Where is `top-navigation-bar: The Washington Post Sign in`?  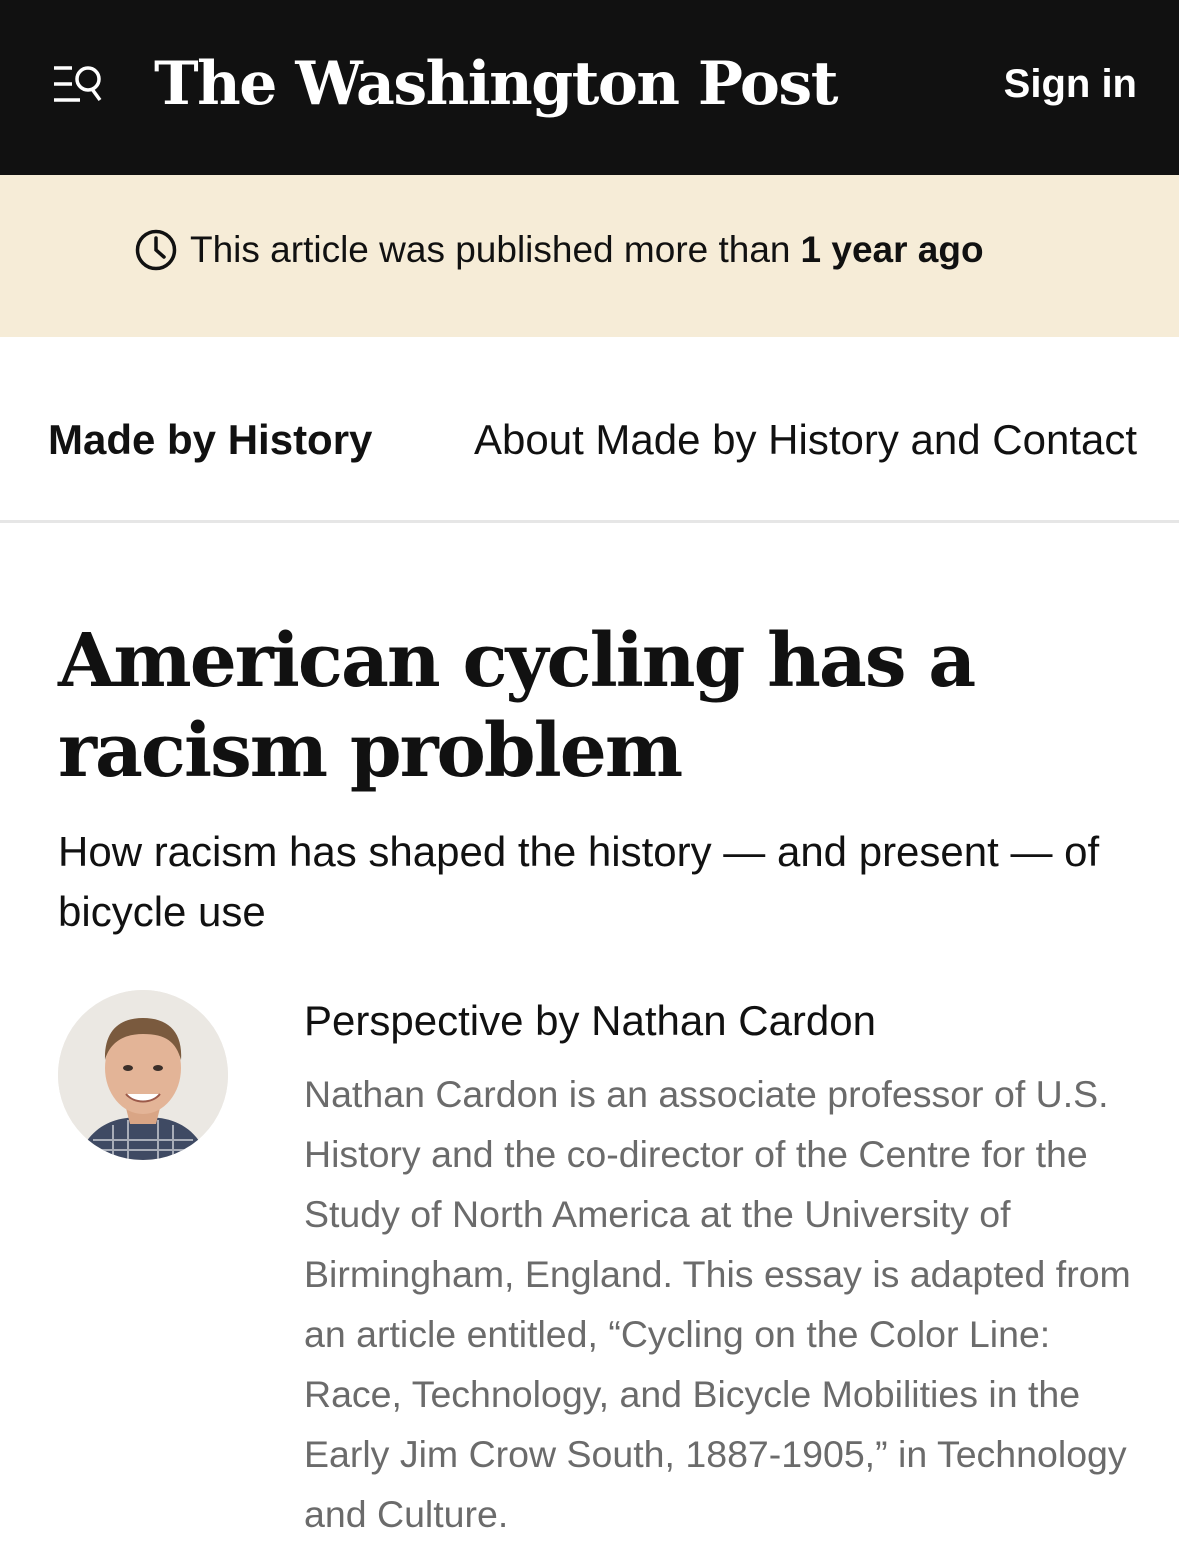 top-navigation-bar: The Washington Post Sign in is located at coordinates (589, 87).